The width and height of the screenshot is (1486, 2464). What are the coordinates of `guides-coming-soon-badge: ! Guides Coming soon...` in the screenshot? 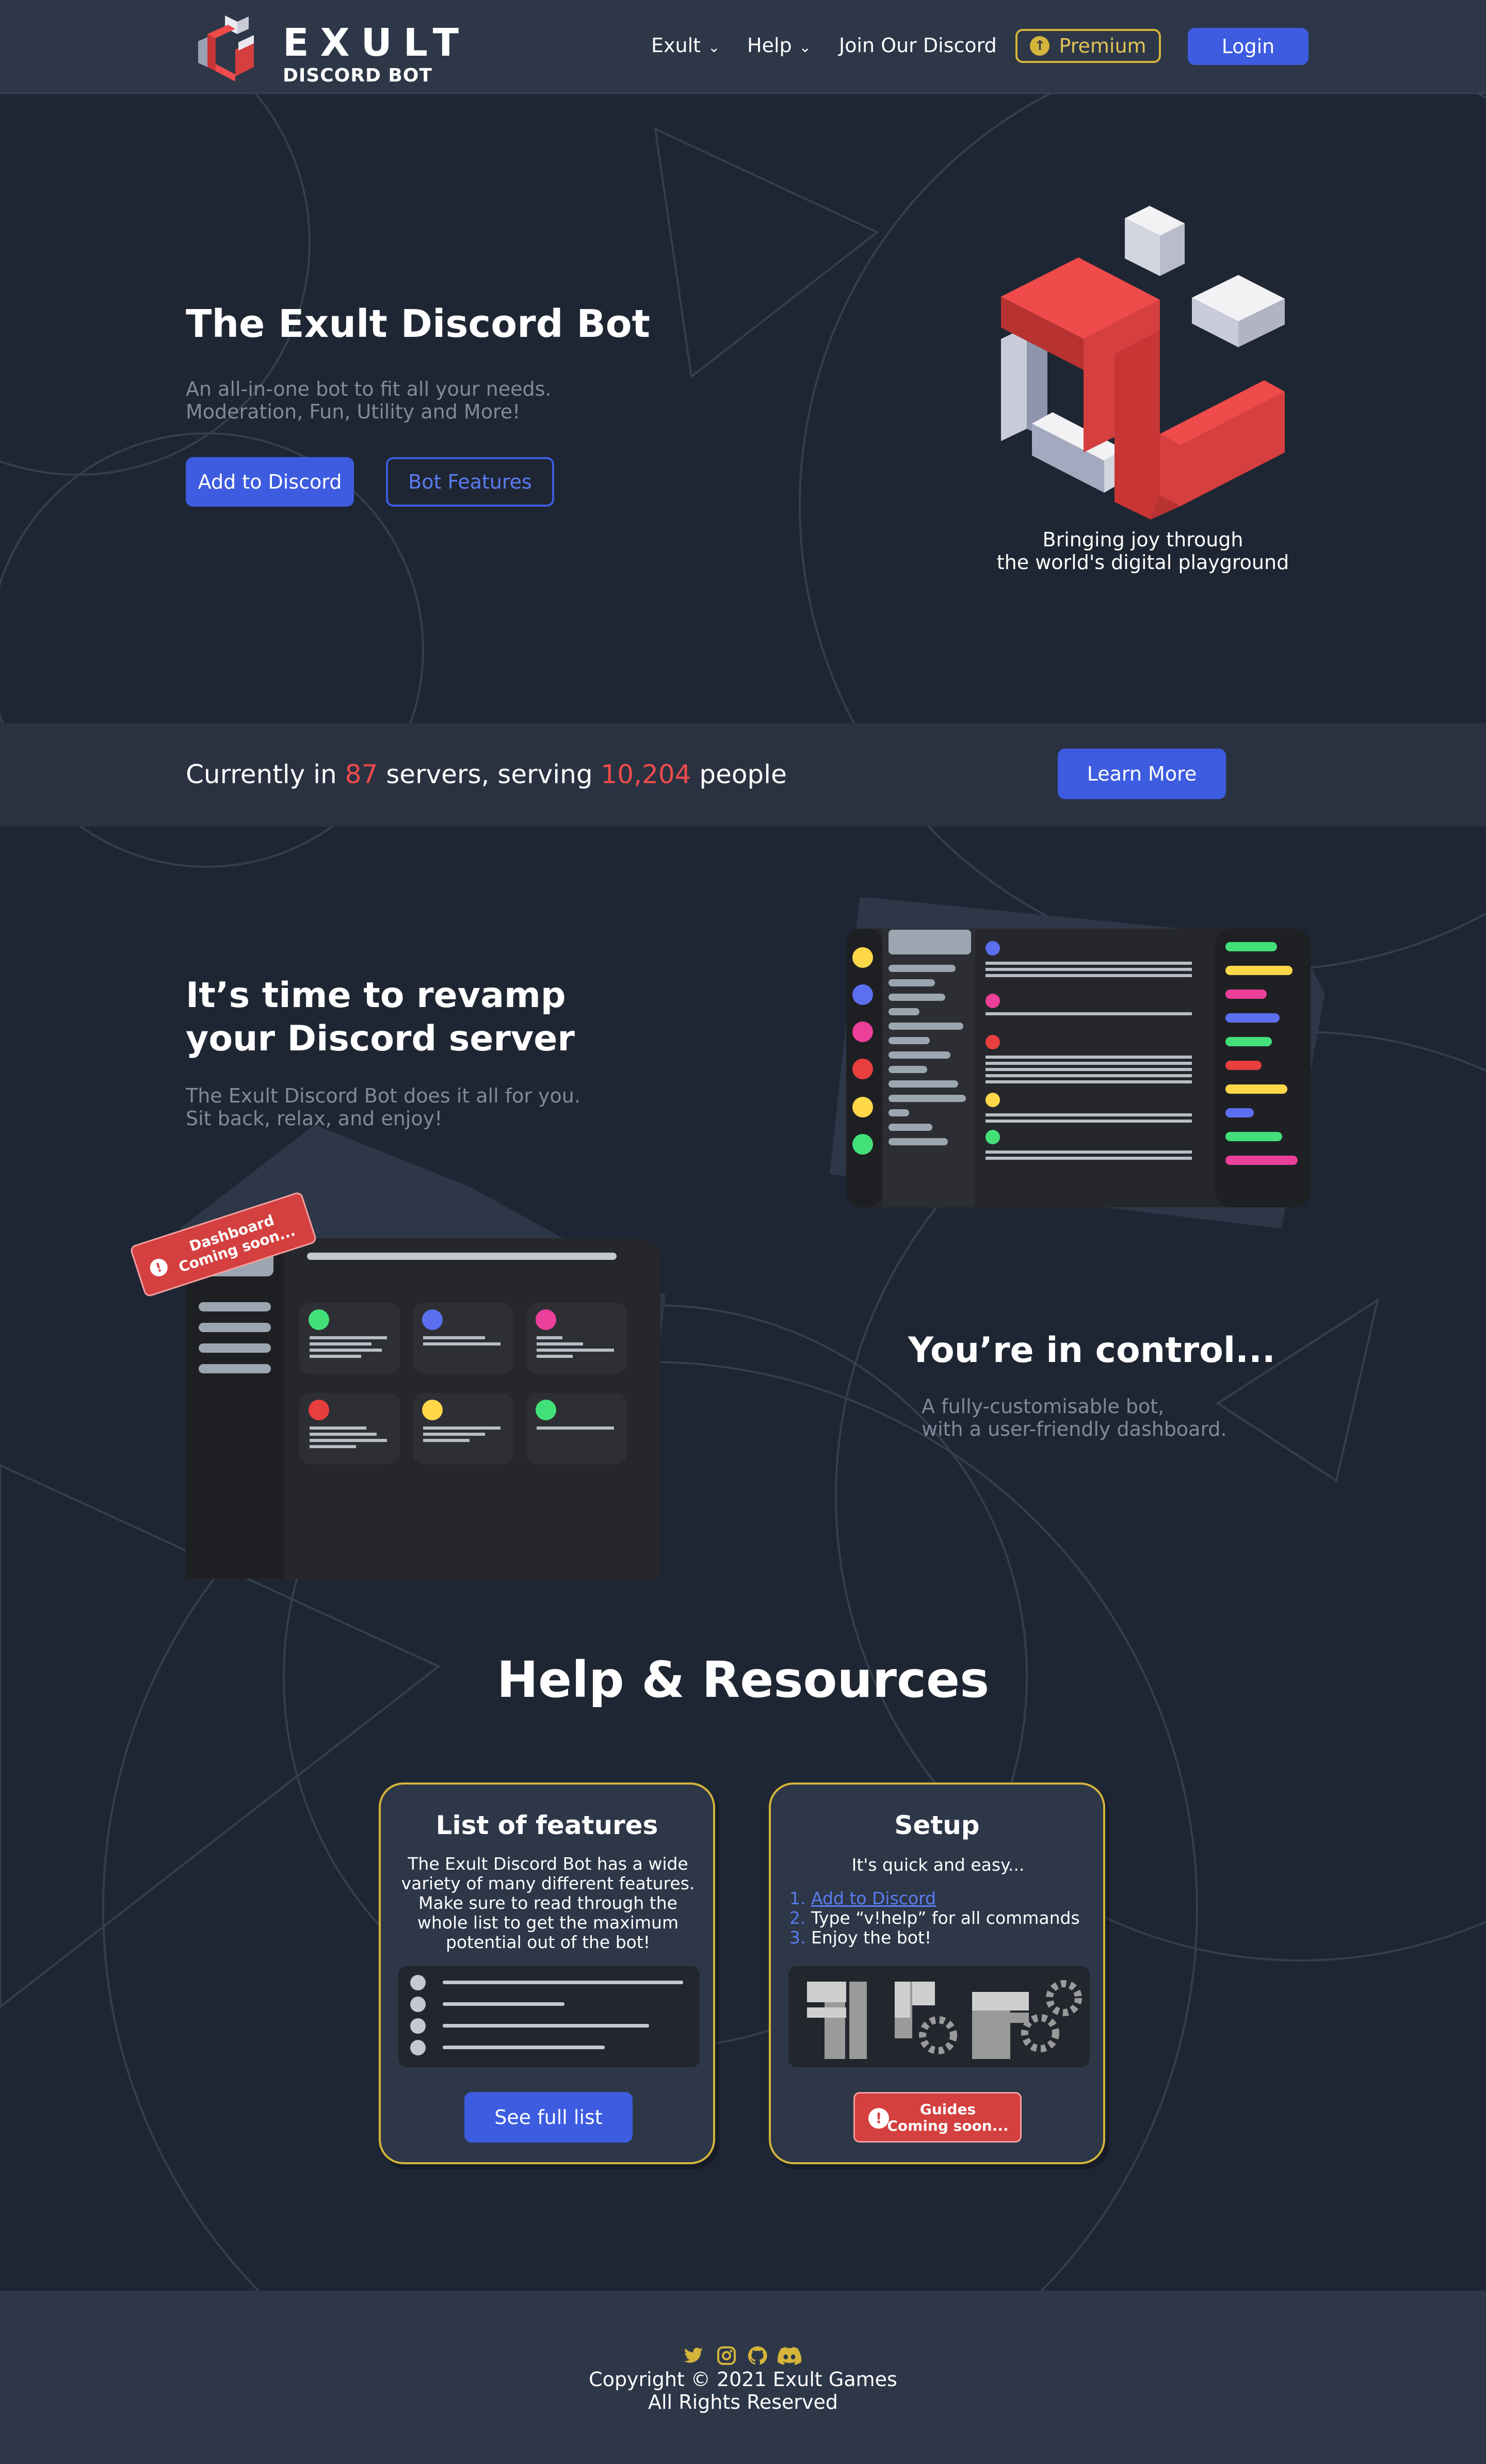 It's located at (938, 2117).